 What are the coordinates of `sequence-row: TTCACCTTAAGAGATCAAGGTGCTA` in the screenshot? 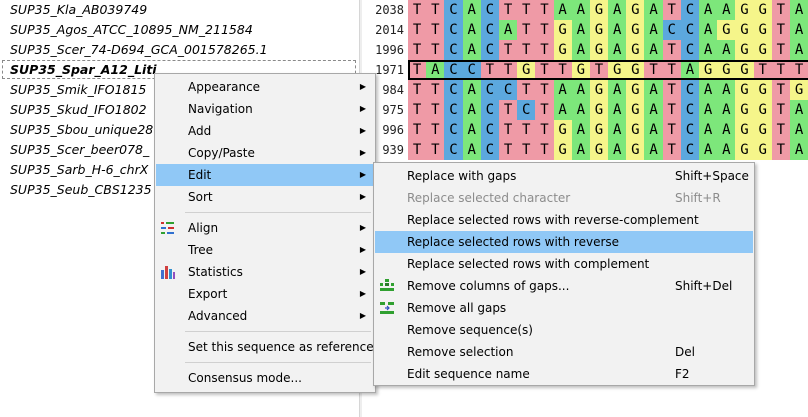 It's located at (608, 90).